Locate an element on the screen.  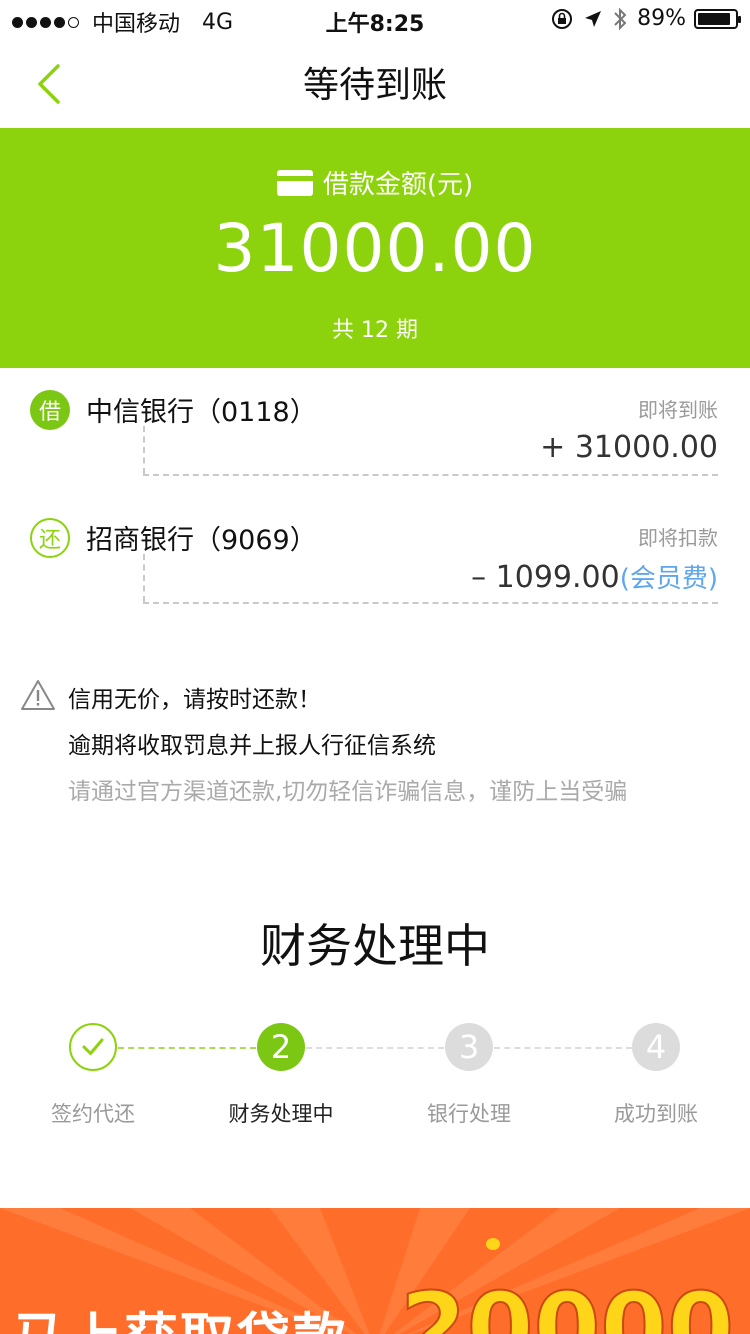
page-title: 等待到账 is located at coordinates (374, 85).